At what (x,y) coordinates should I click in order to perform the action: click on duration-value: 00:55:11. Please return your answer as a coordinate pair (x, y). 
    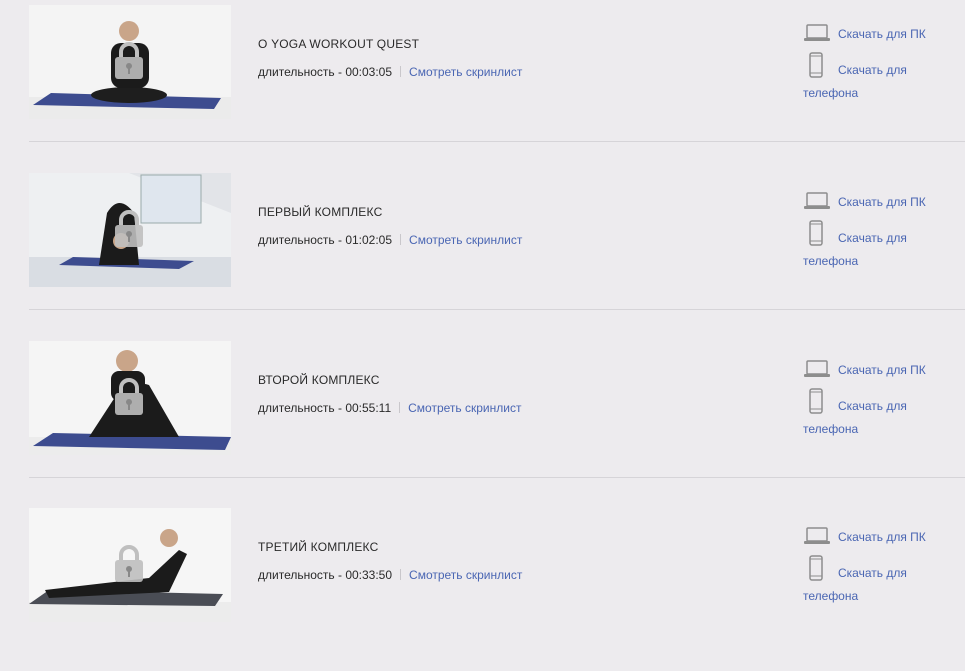
    Looking at the image, I should click on (368, 408).